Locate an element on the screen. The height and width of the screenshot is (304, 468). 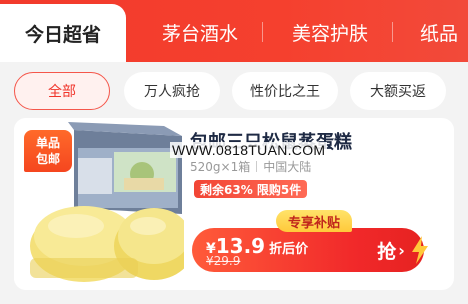
chip-big-rebate: 大额买返 is located at coordinates (398, 91).